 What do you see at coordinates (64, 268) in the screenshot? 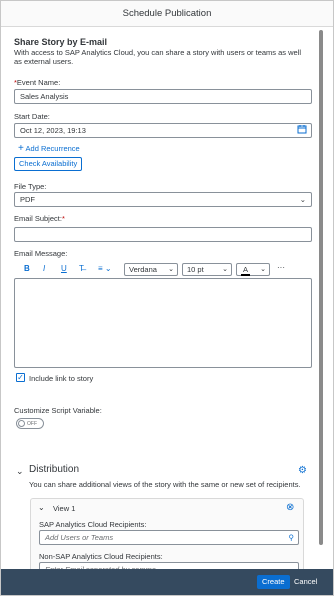
I see `underline-icon: U` at bounding box center [64, 268].